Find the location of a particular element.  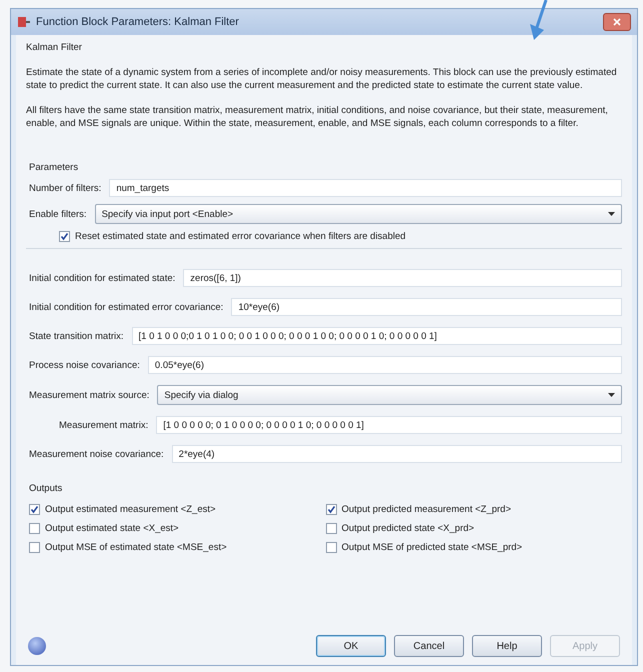

checkbox-label: Output predicted state <X_prd> is located at coordinates (408, 528).